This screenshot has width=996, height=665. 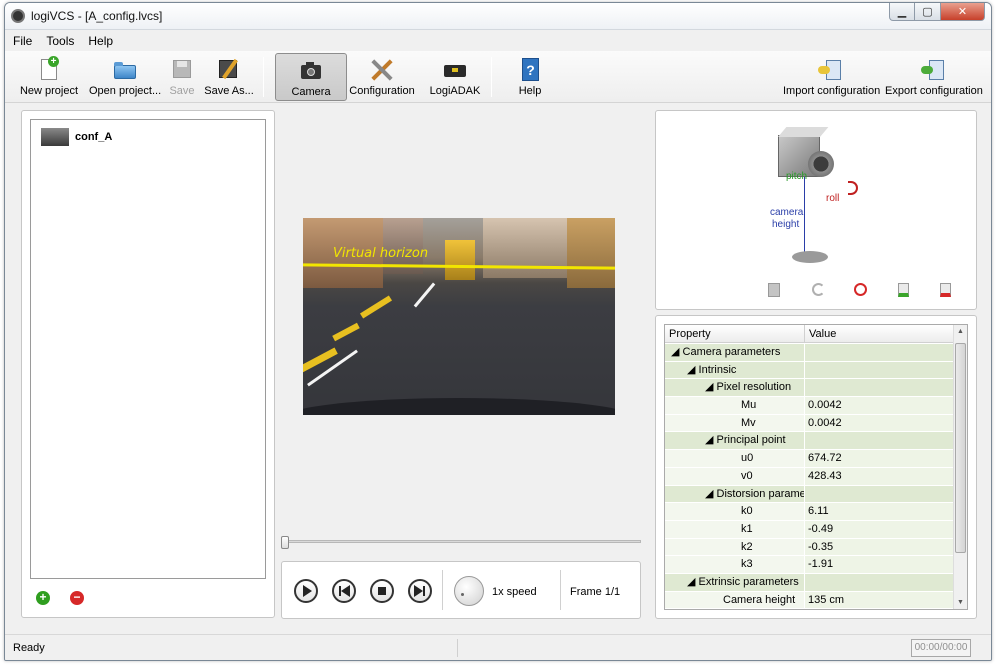 What do you see at coordinates (595, 592) in the screenshot?
I see `frame-counter: Frame 1/1` at bounding box center [595, 592].